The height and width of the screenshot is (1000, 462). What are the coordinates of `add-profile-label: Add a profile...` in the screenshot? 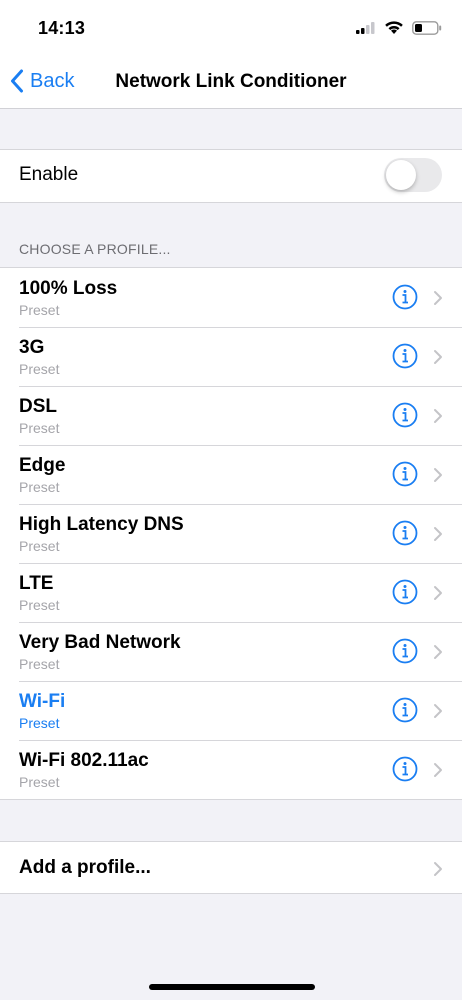 It's located at (85, 867).